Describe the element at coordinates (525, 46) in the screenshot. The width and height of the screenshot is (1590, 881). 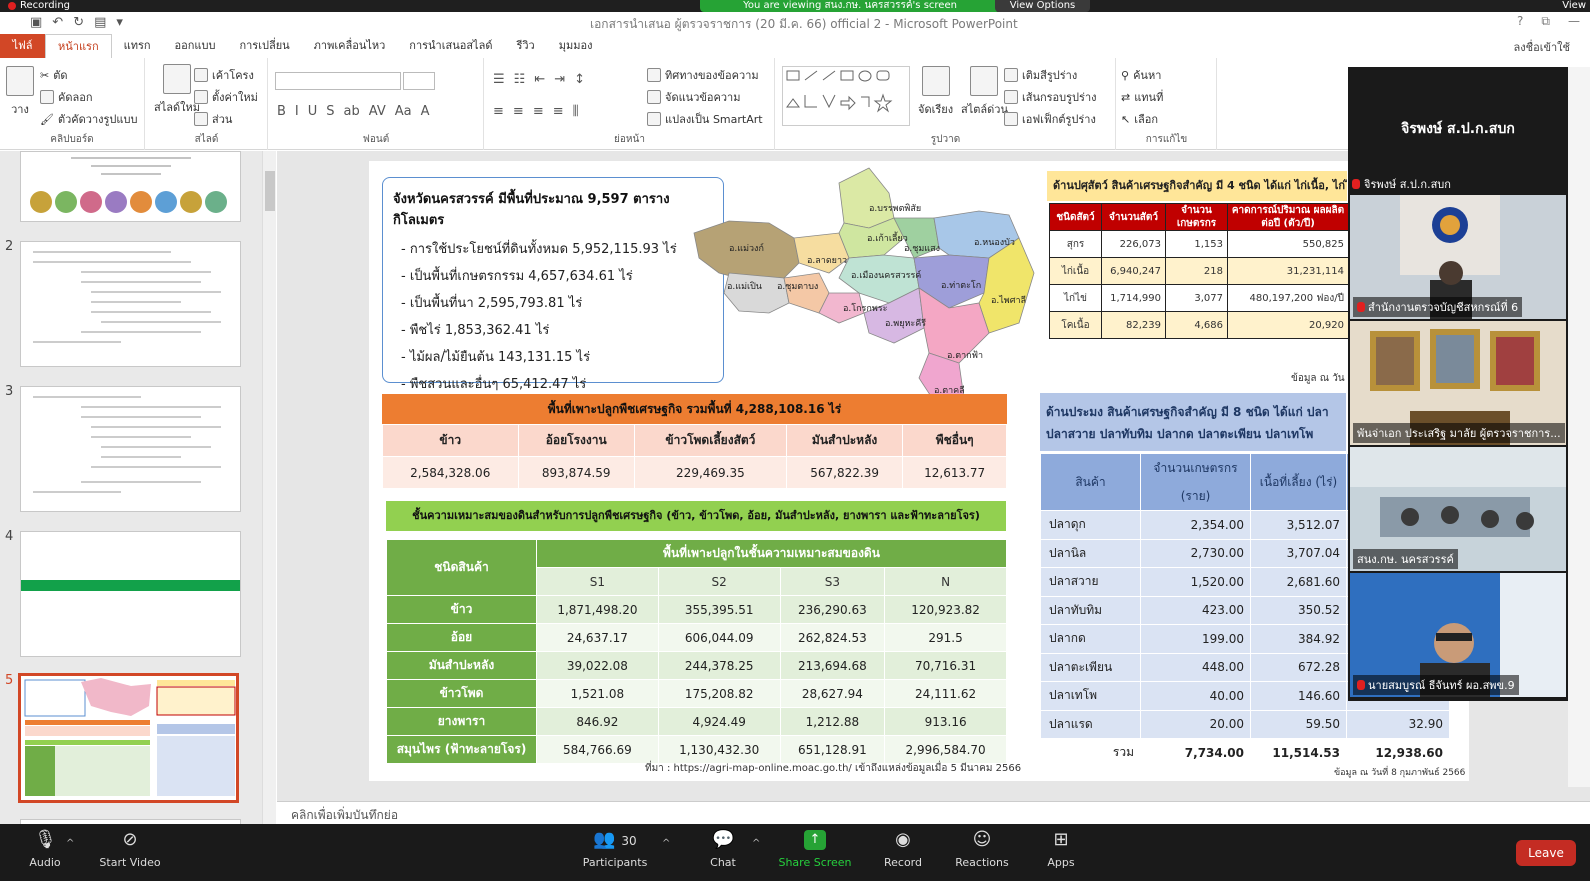
I see `tab-review: รีวิว` at that location.